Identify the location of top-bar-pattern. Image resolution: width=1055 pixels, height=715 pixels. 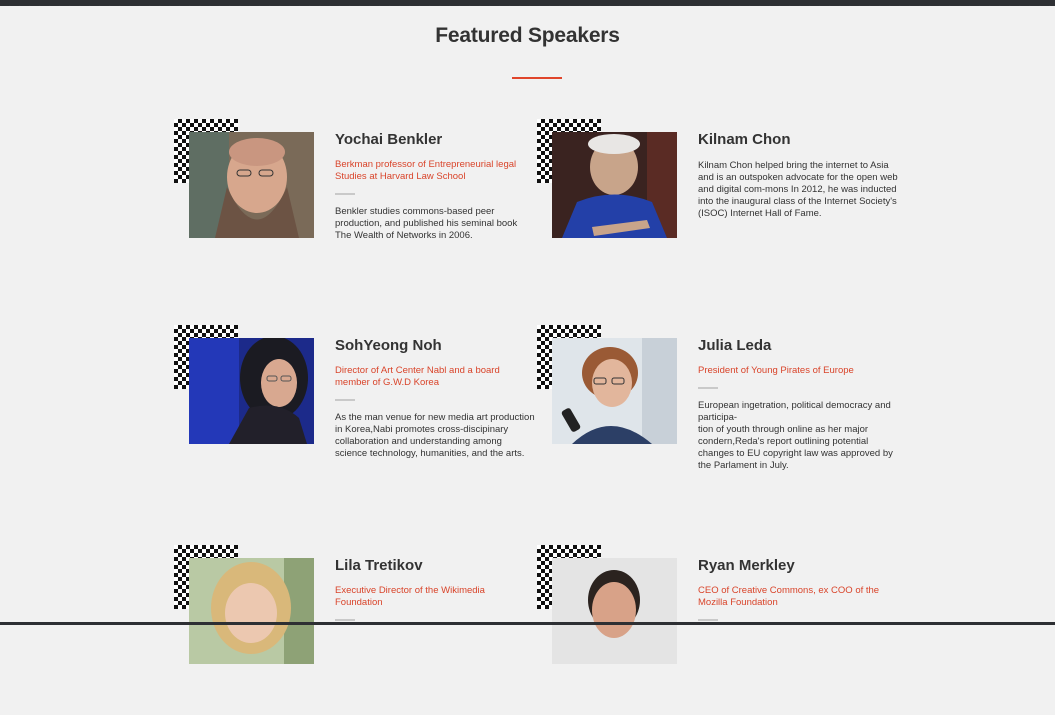
(527, 3).